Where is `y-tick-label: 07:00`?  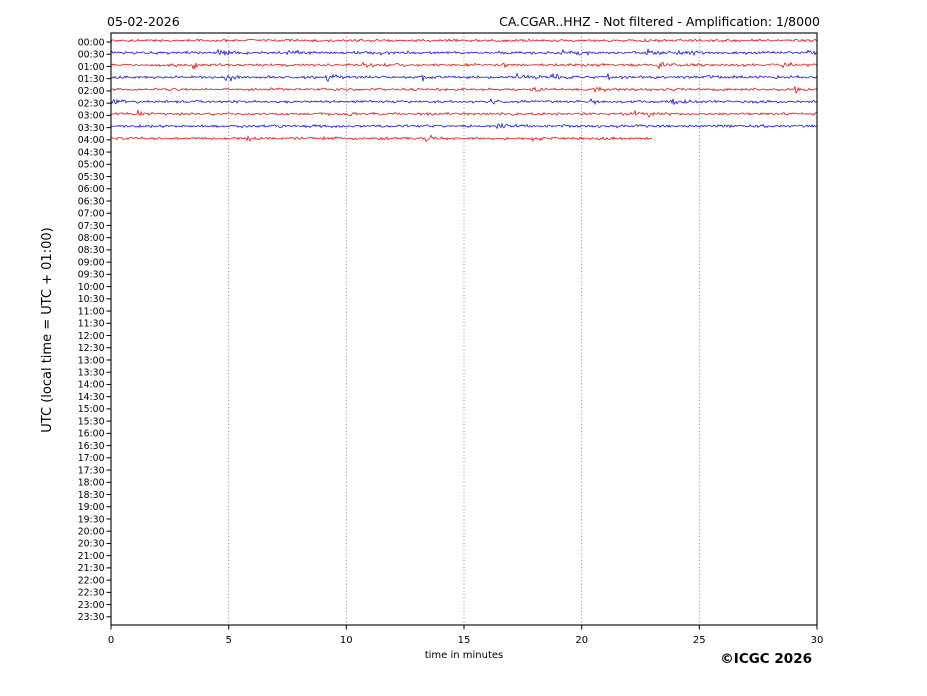 y-tick-label: 07:00 is located at coordinates (91, 214).